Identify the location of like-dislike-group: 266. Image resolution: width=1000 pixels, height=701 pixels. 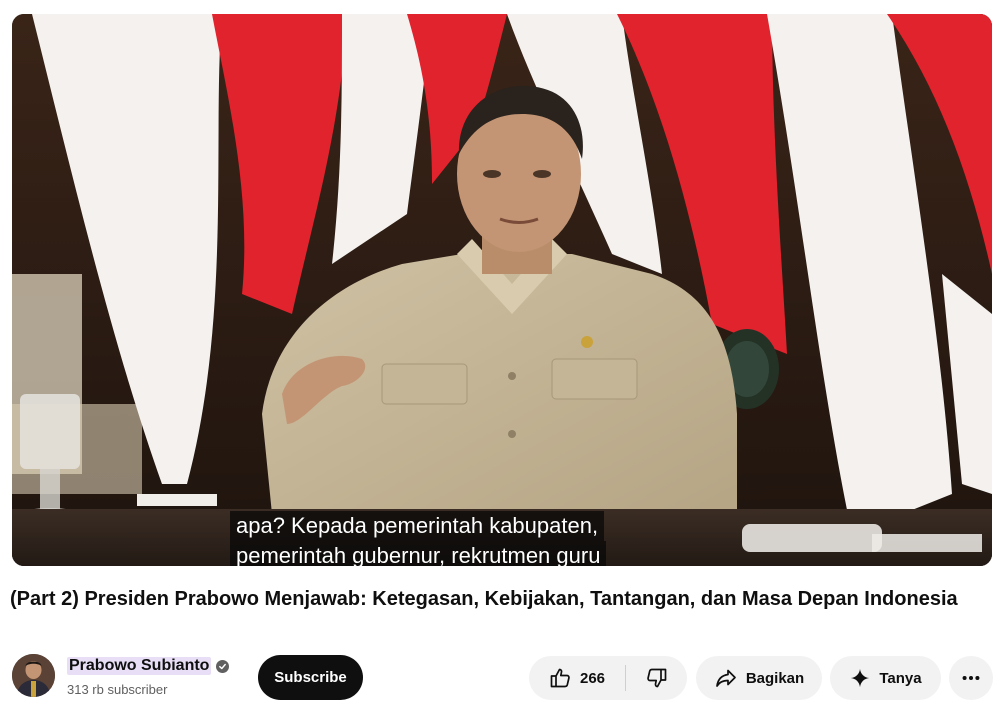
(608, 678).